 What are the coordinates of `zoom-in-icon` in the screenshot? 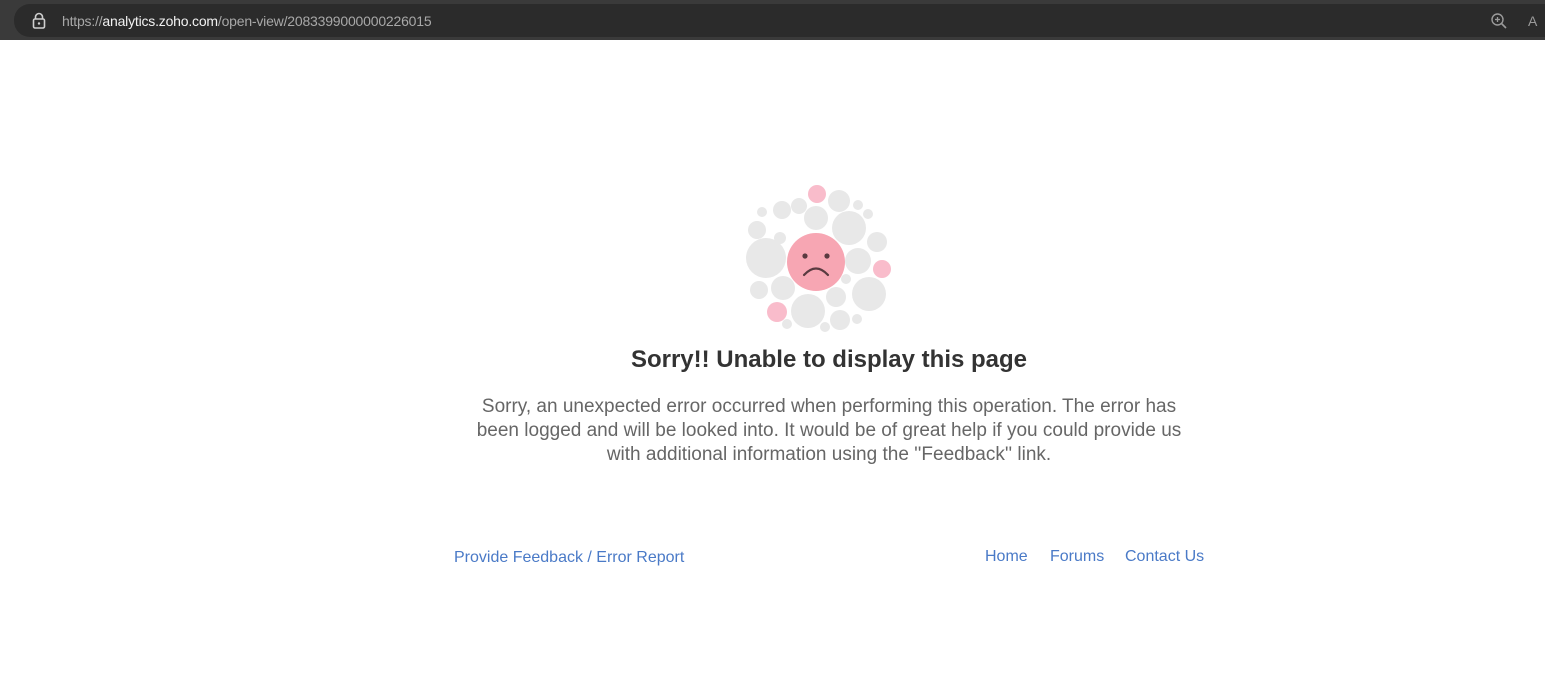 It's located at (1499, 21).